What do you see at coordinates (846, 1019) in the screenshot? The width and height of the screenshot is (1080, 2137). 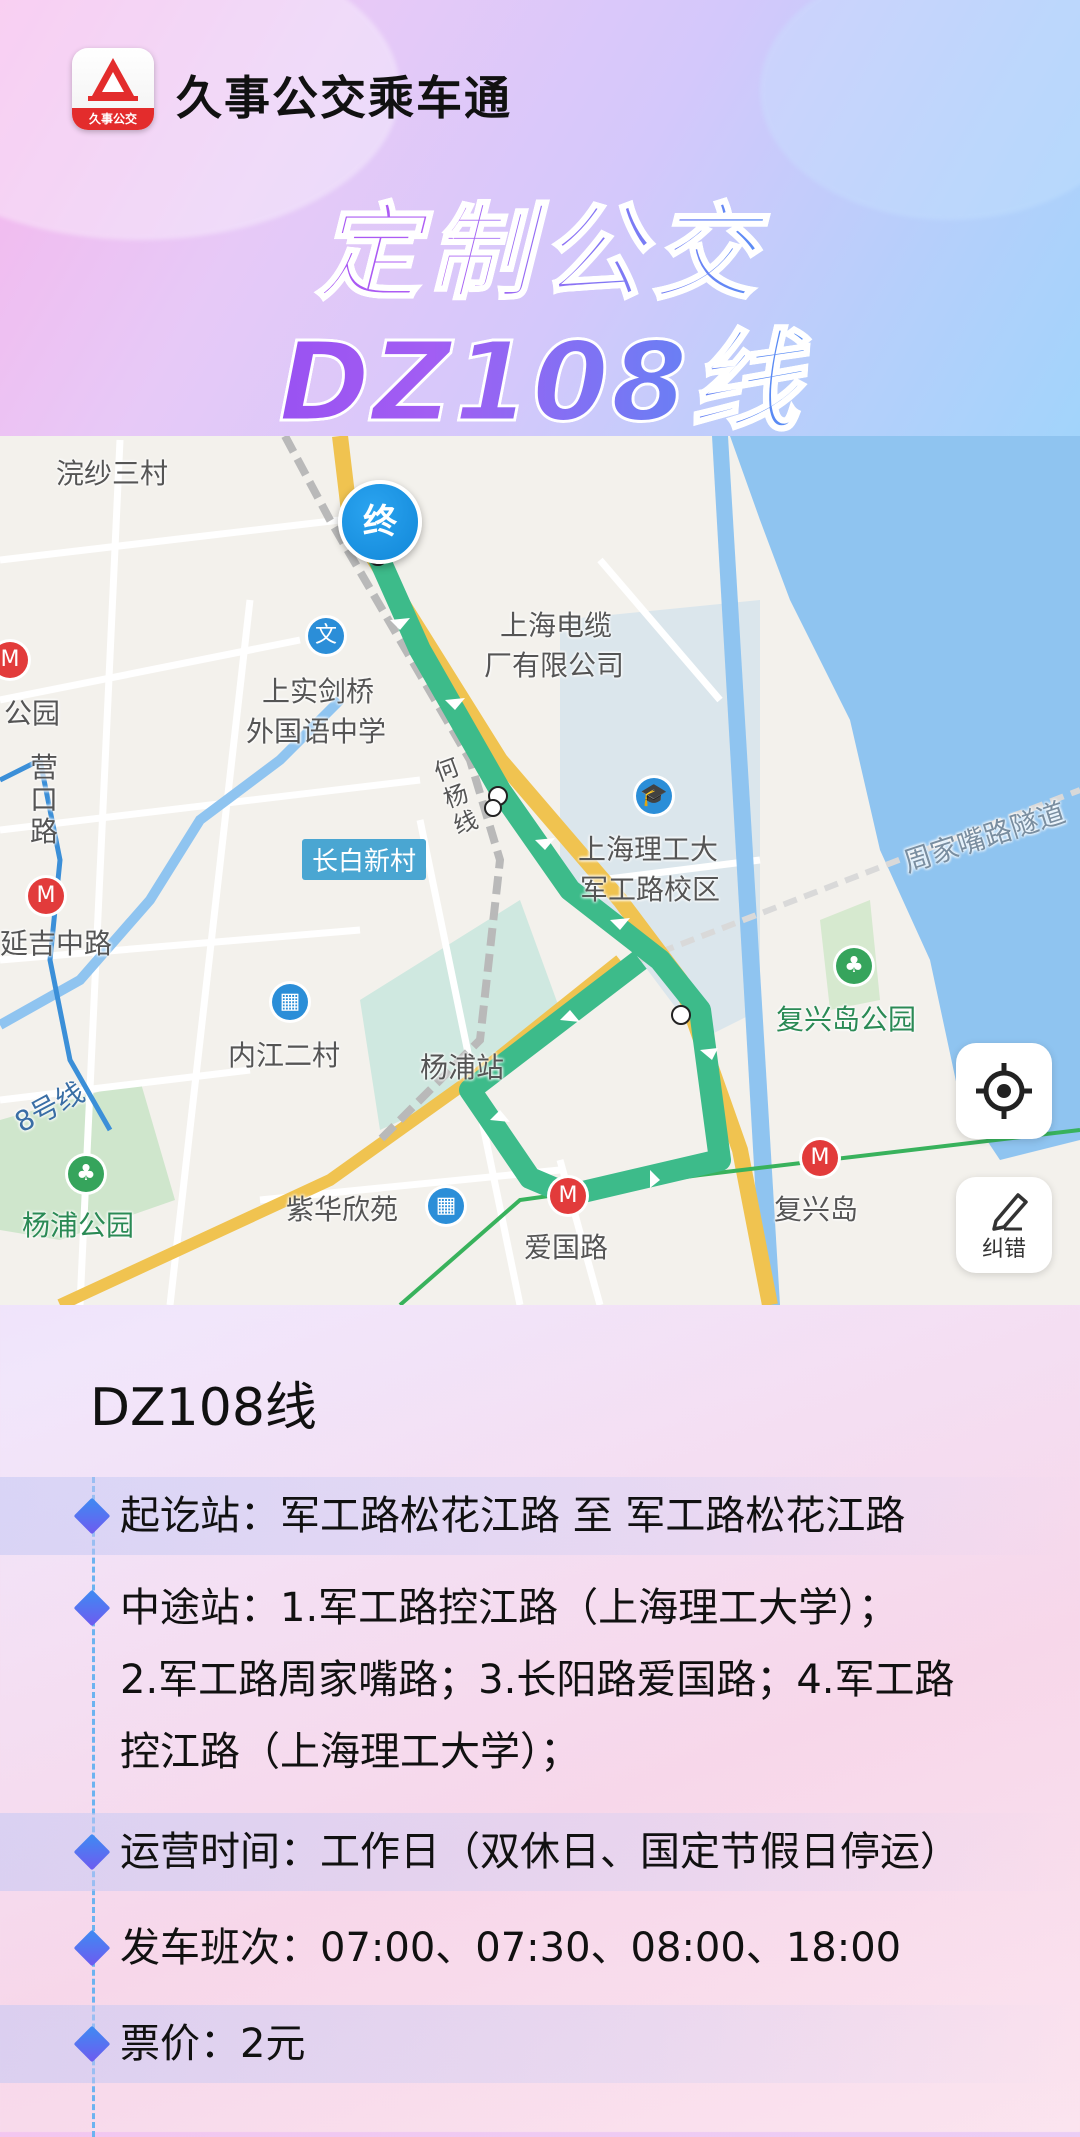 I see `map-label: 复兴岛公园` at bounding box center [846, 1019].